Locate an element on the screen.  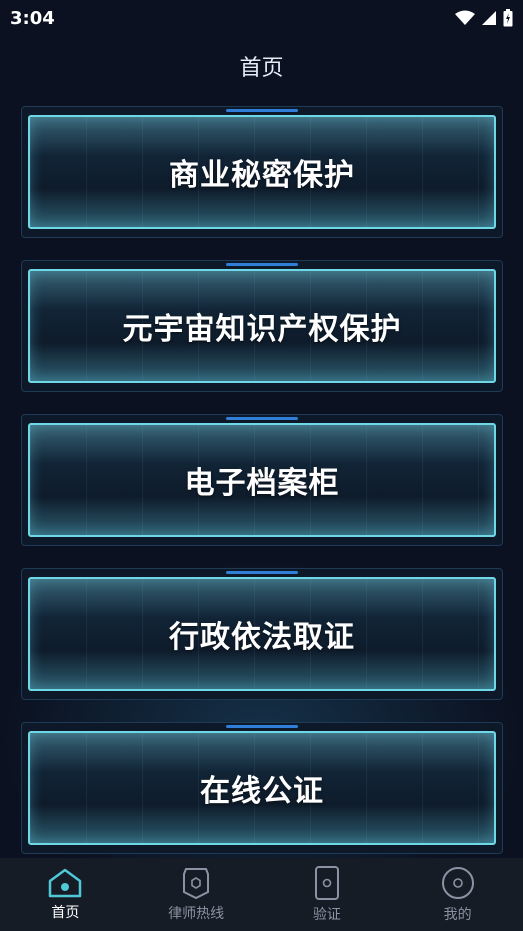
tab-lawyer-hotline: 律师热线 is located at coordinates (196, 894).